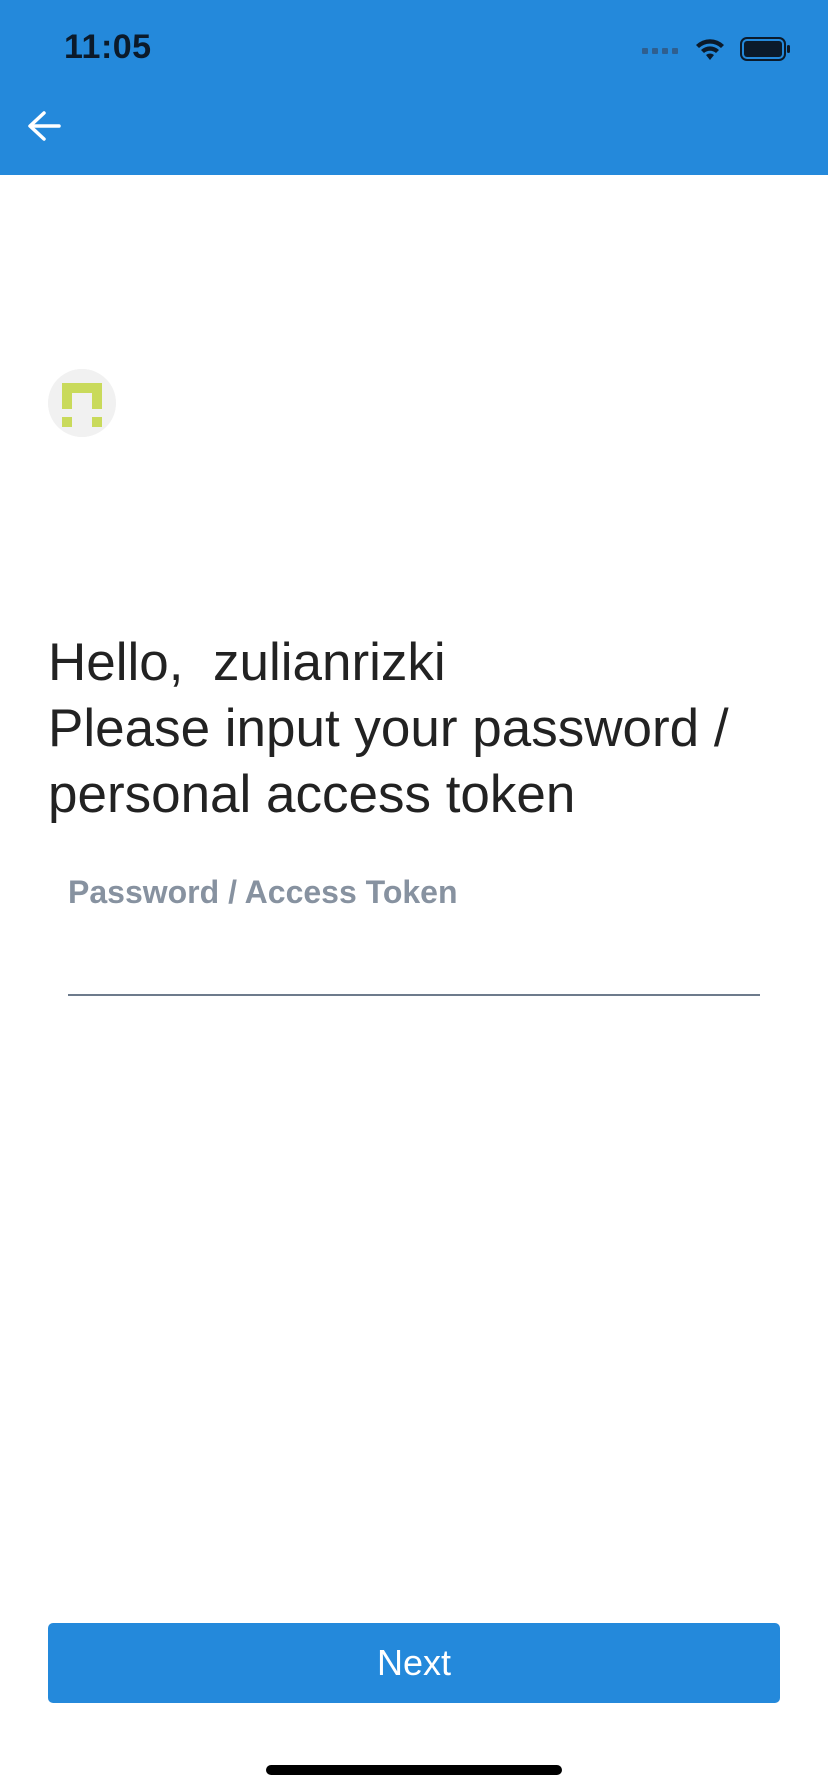 Image resolution: width=828 pixels, height=1792 pixels. I want to click on greeting-line-3: personal access token, so click(312, 794).